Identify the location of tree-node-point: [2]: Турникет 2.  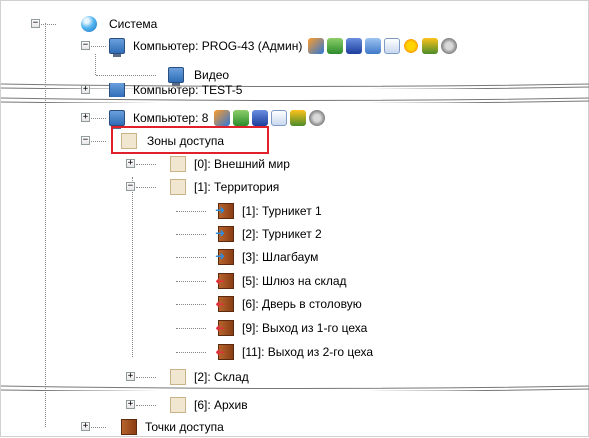
(249, 234).